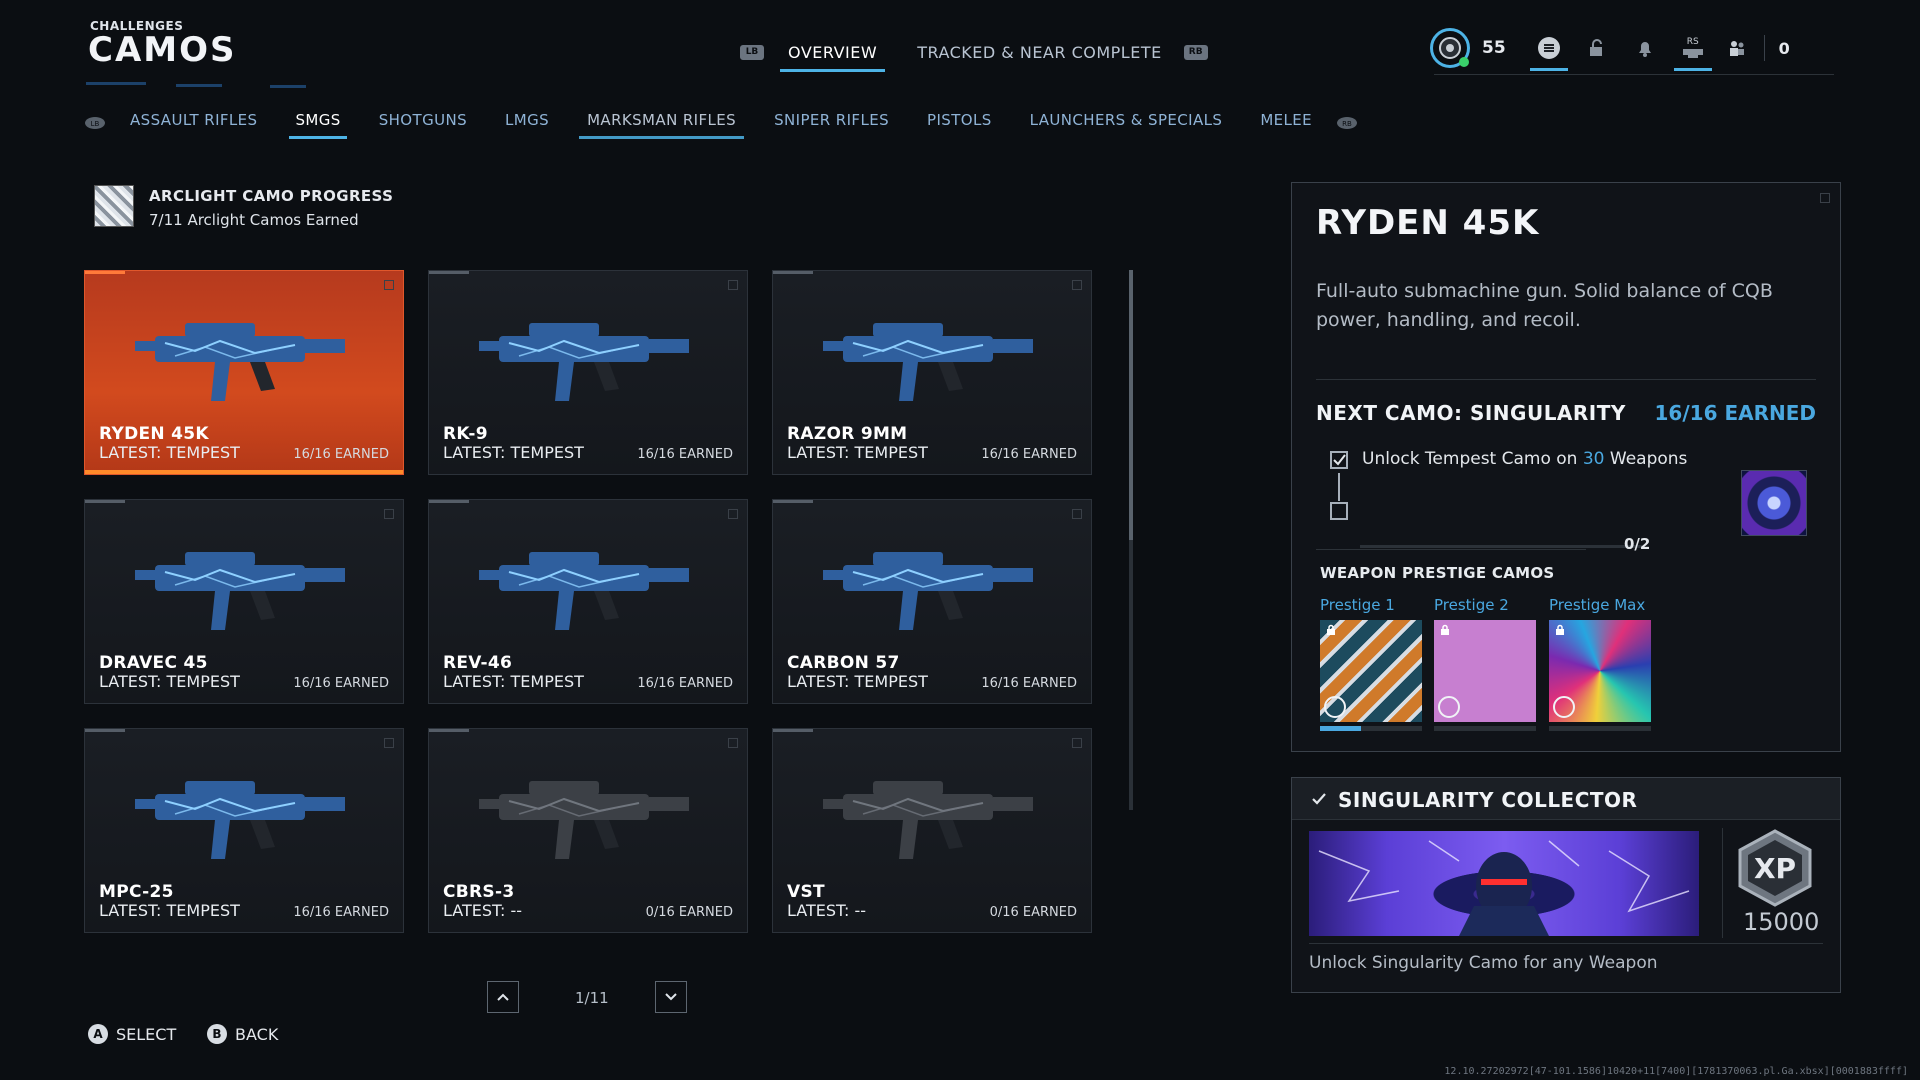  I want to click on prestige-max-camo: Prestige Max, so click(1600, 663).